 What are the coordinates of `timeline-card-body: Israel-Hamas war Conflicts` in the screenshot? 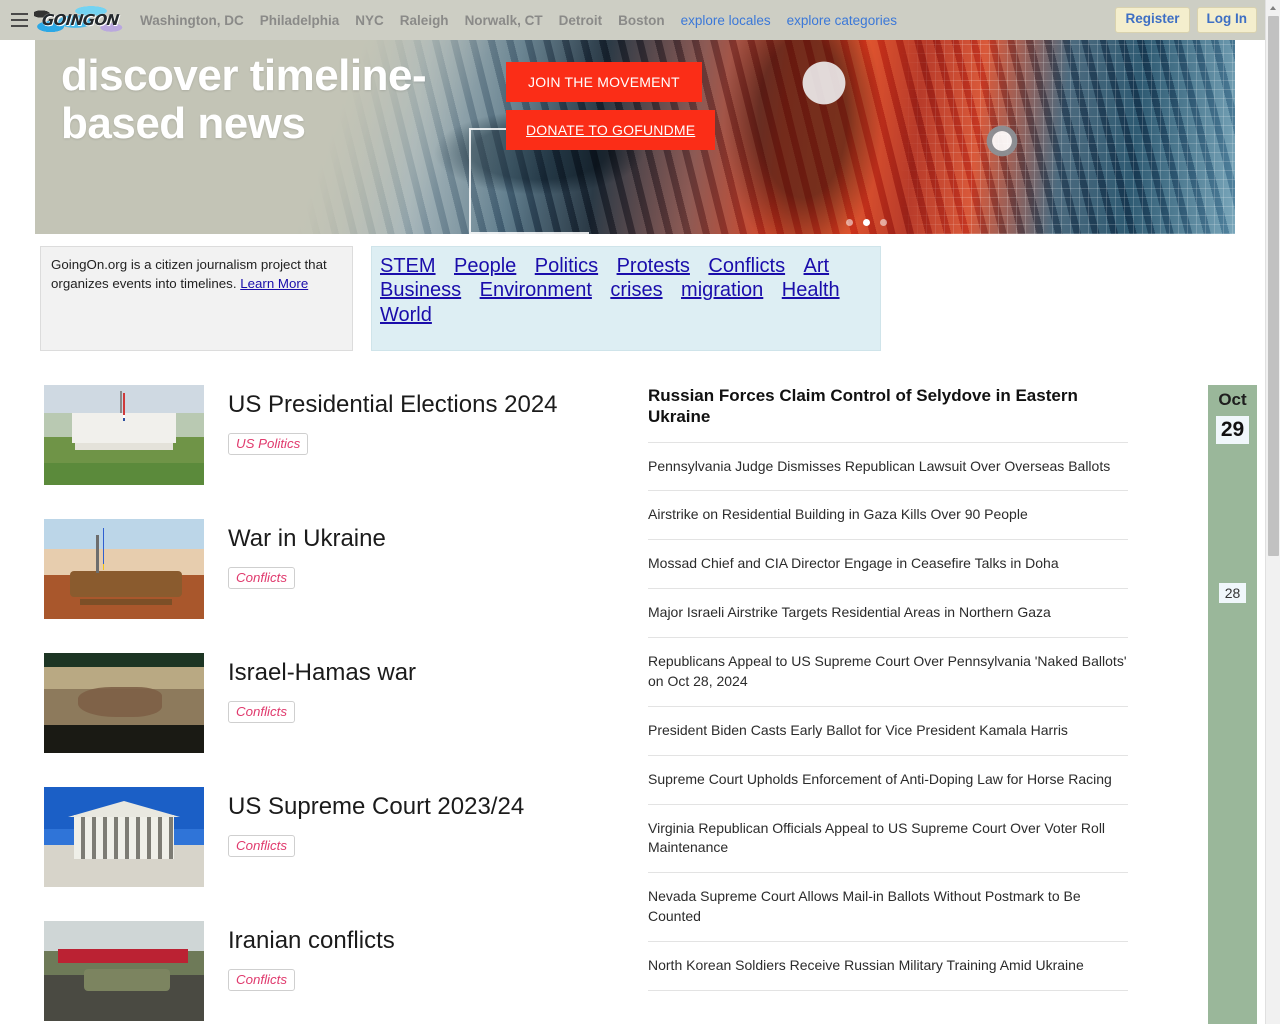 It's located at (310, 688).